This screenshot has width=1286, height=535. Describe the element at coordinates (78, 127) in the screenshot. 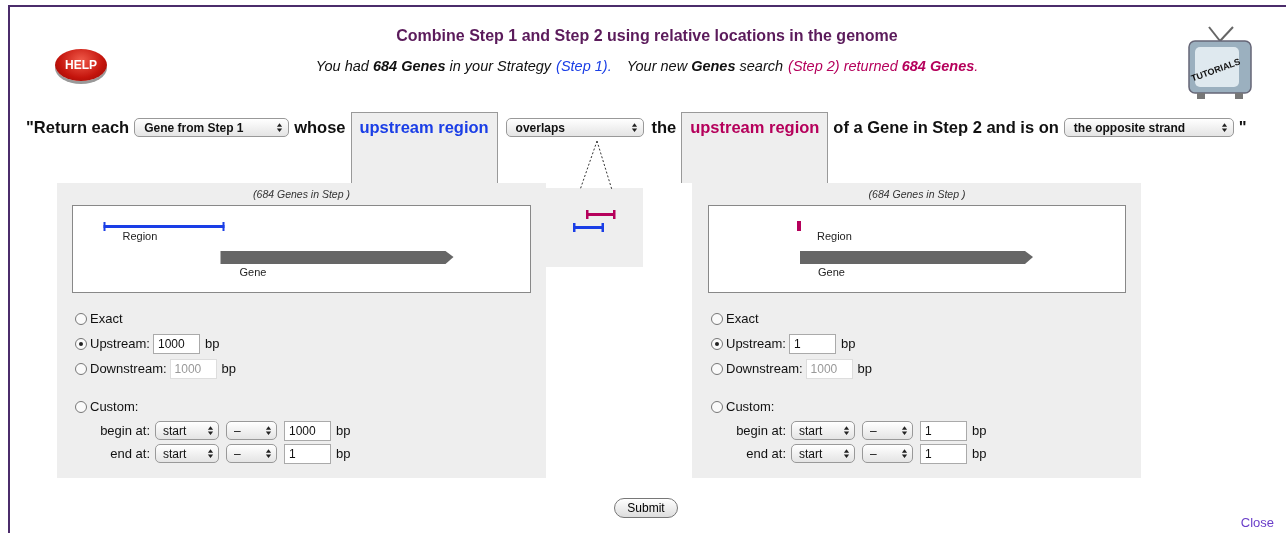

I see `sentence-text: "Return each` at that location.